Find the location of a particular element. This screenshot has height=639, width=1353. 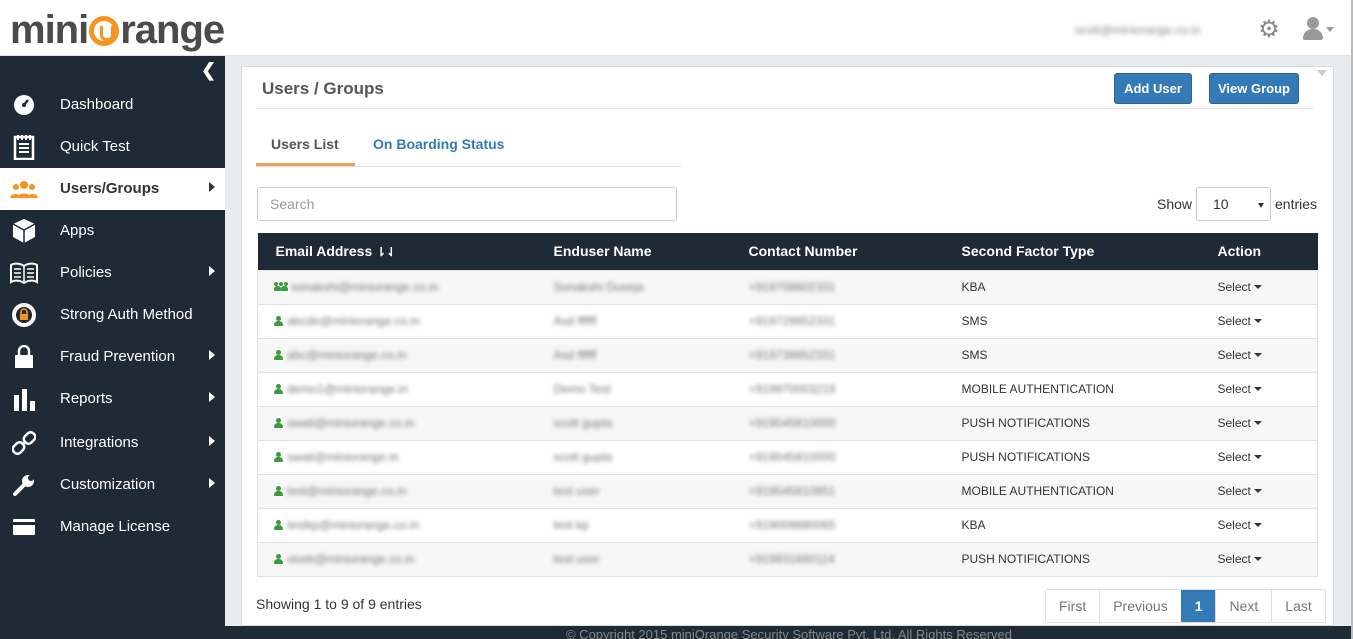

title-divider is located at coordinates (784, 108).